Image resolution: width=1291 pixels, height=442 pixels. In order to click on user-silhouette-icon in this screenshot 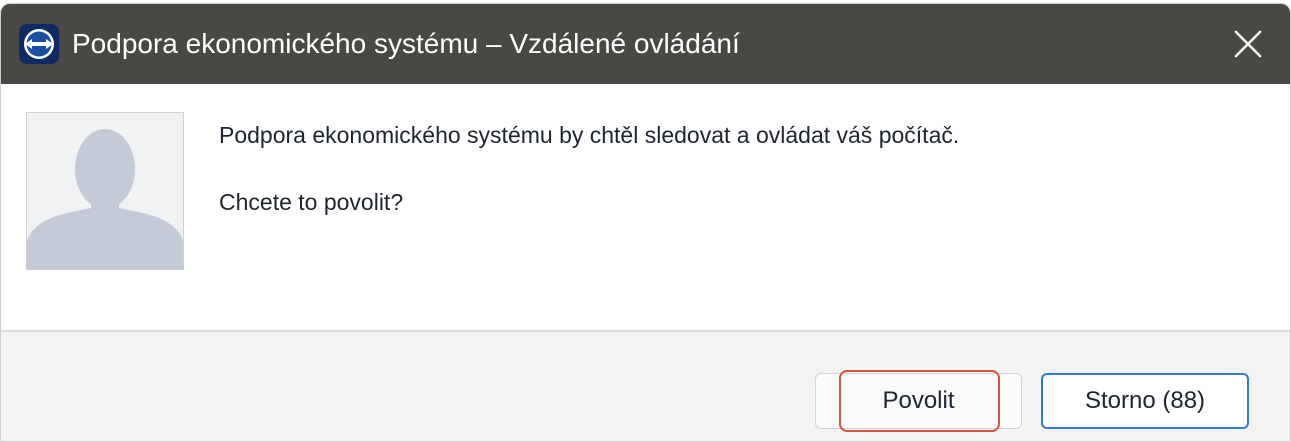, I will do `click(105, 191)`.